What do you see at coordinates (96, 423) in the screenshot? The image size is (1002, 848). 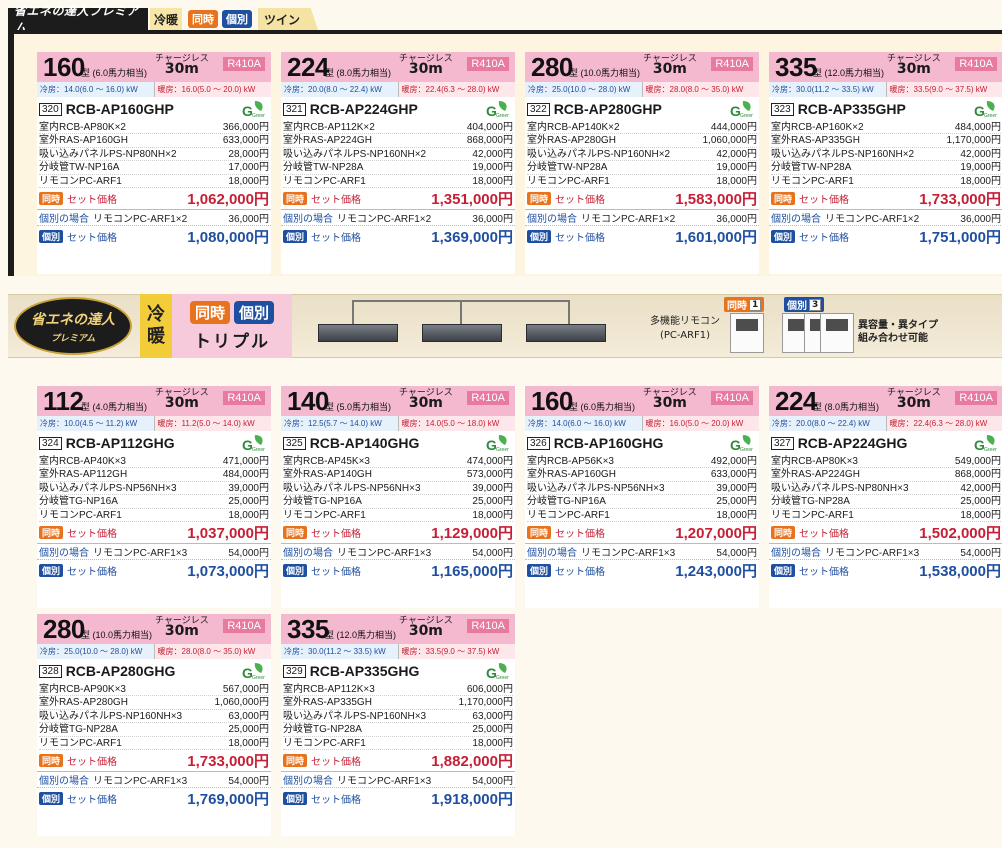 I see `cooling-capacity: 冷房：10.0(4.5 〜 11.2) kW` at bounding box center [96, 423].